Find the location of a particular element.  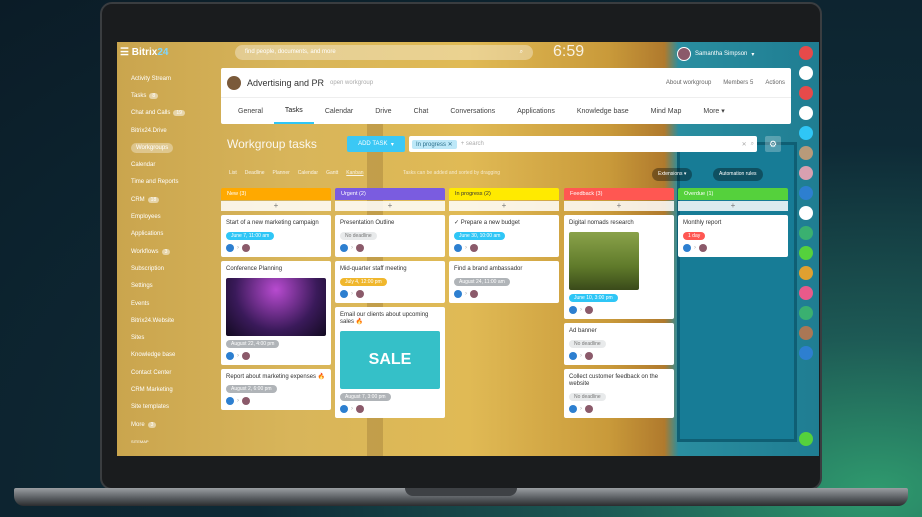

column-header: New (3) is located at coordinates (276, 194).